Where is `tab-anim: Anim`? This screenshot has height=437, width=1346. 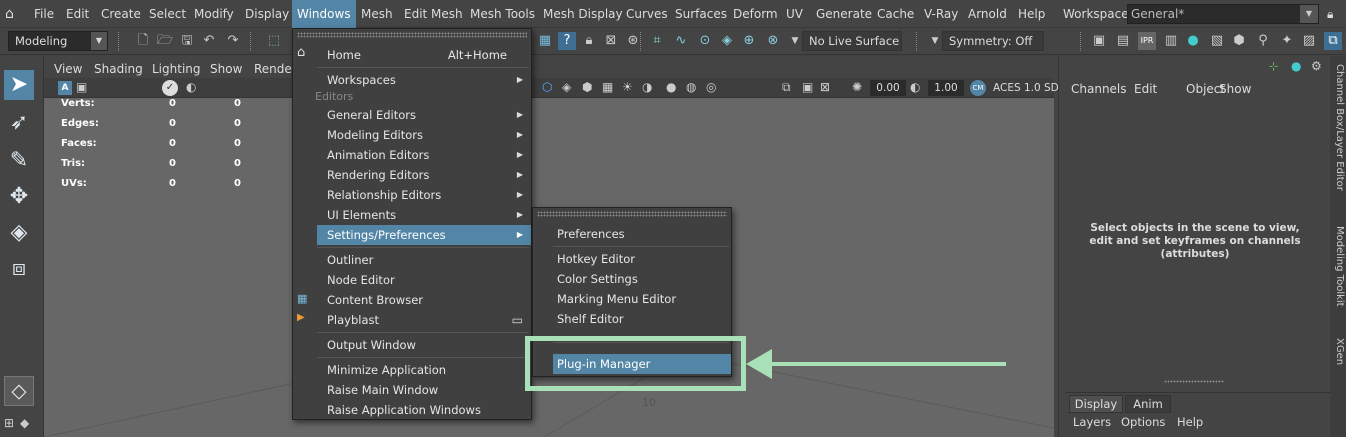 tab-anim: Anim is located at coordinates (1148, 404).